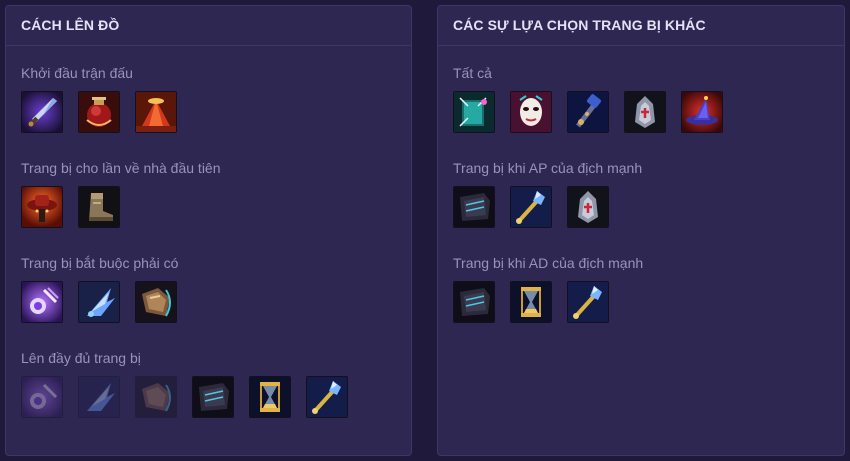 The height and width of the screenshot is (461, 850). I want to click on section-vs-ap: Trang bị khi AP của địch mạnh, so click(547, 193).